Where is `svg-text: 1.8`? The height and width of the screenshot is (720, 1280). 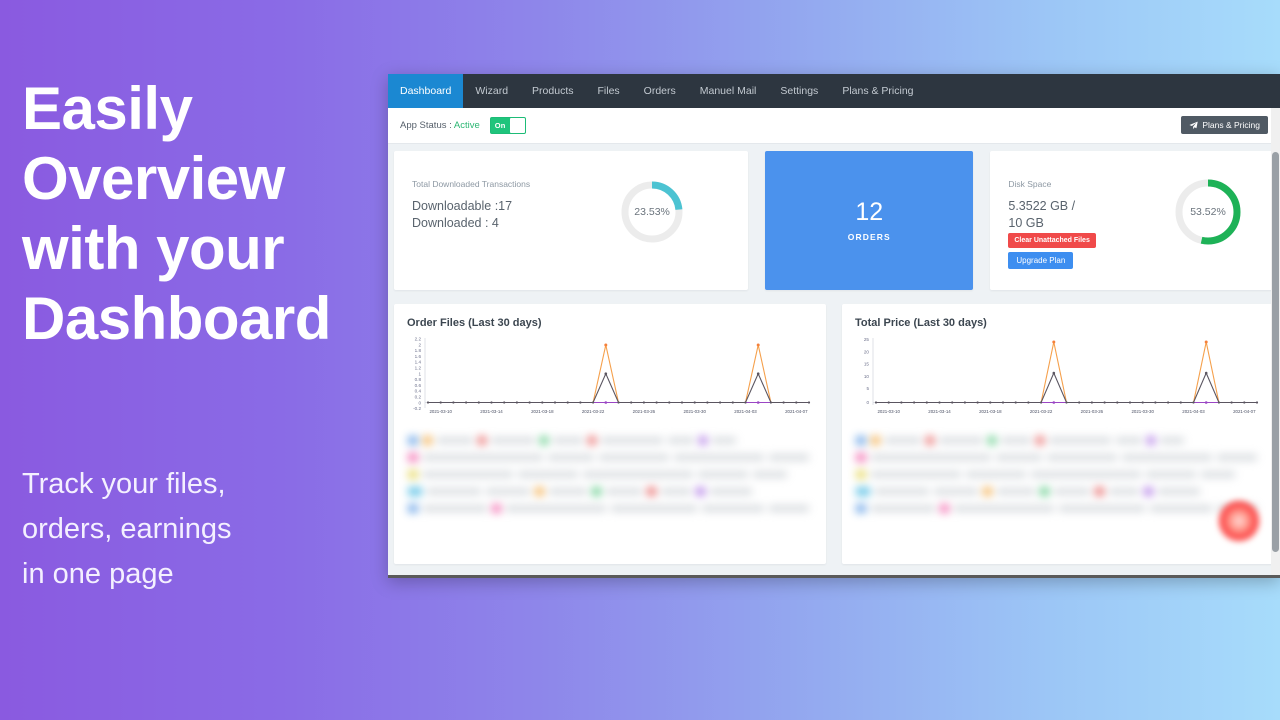 svg-text: 1.8 is located at coordinates (418, 350).